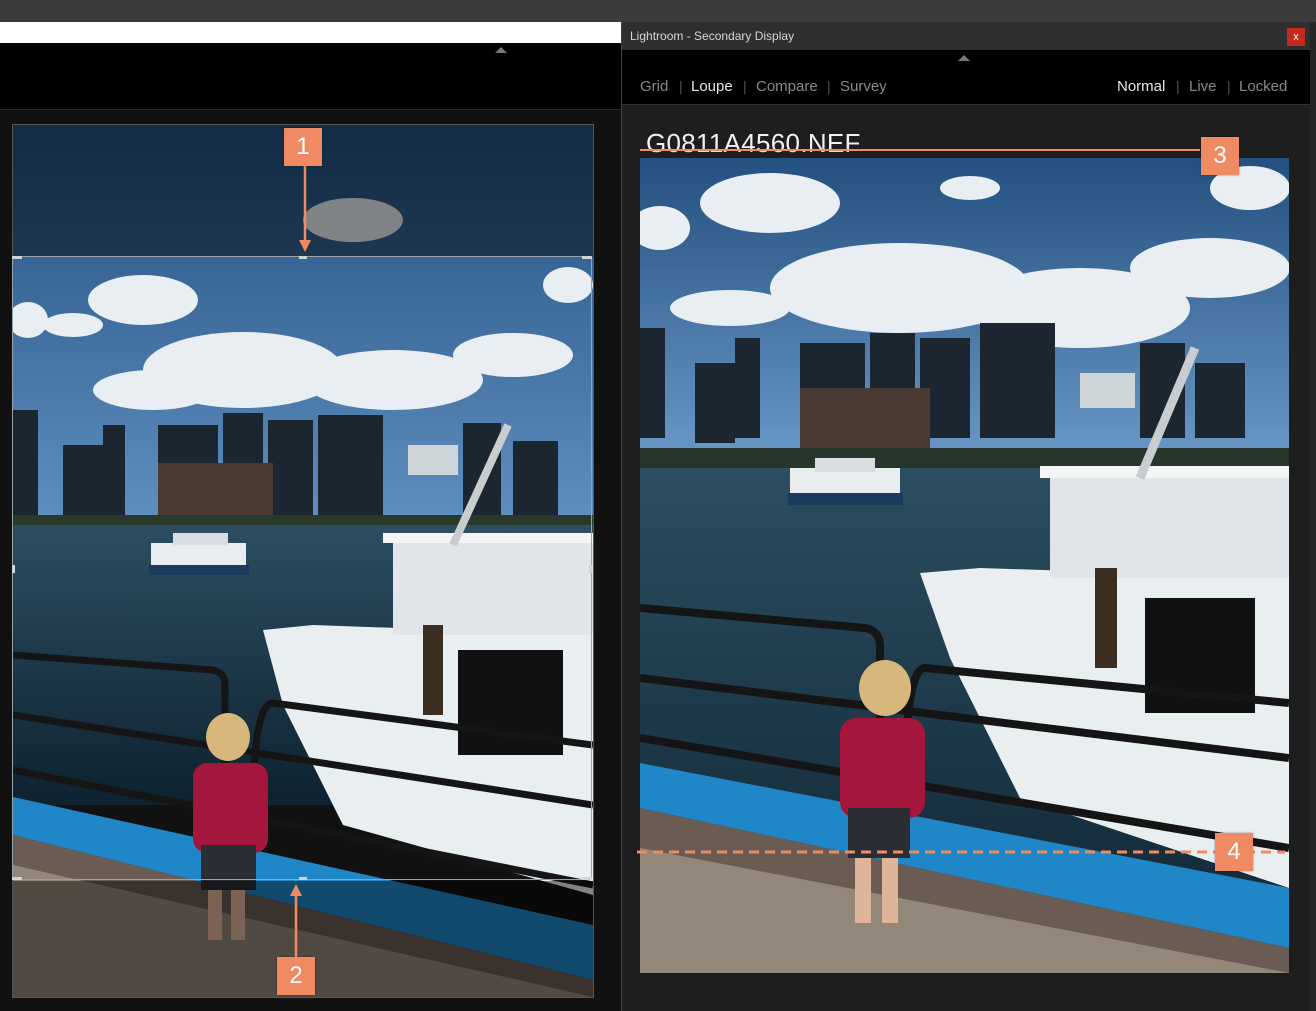  I want to click on close-button: x, so click(1296, 37).